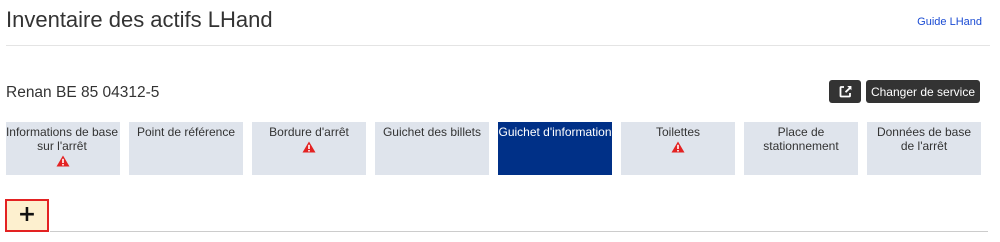 This screenshot has height=242, width=1000. What do you see at coordinates (519, 231) in the screenshot?
I see `divider` at bounding box center [519, 231].